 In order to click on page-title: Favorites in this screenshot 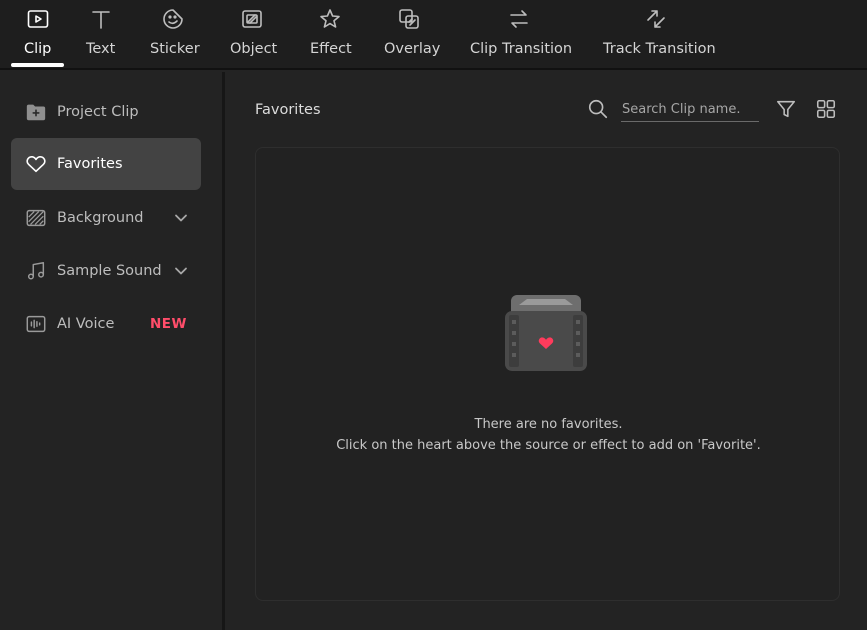, I will do `click(288, 110)`.